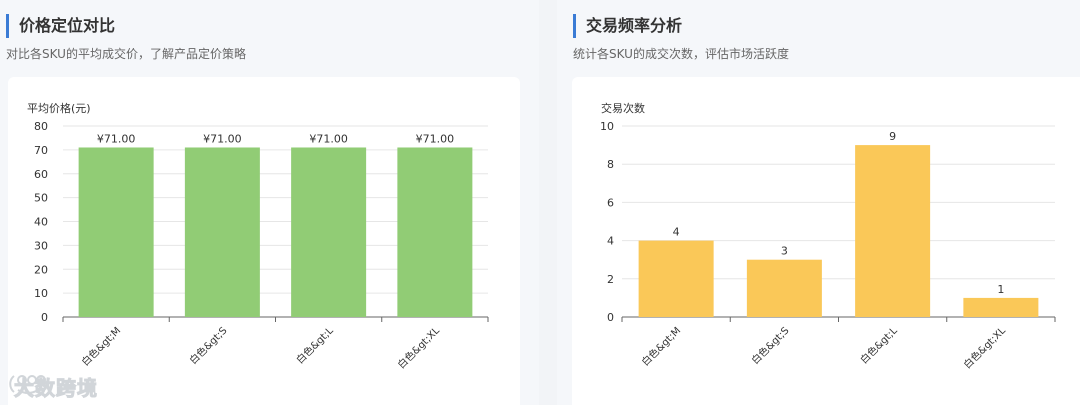  Describe the element at coordinates (53, 386) in the screenshot. I see `watermark: 大数跨境` at that location.